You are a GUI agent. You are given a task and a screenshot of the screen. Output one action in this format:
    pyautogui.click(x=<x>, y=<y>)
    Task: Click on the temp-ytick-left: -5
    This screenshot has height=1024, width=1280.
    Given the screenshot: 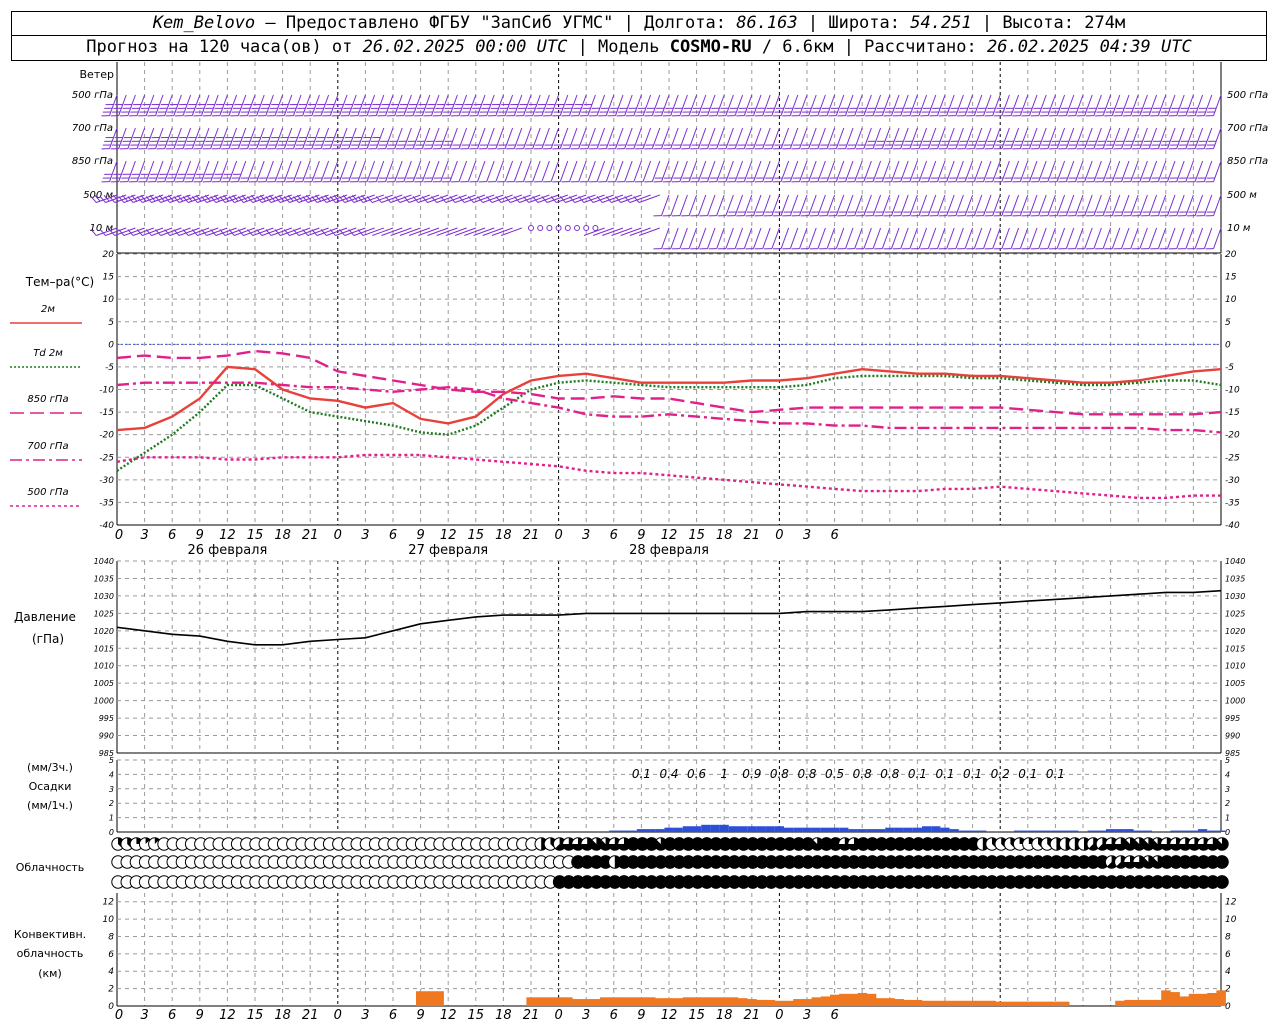 What is the action you would take?
    pyautogui.click(x=109, y=368)
    